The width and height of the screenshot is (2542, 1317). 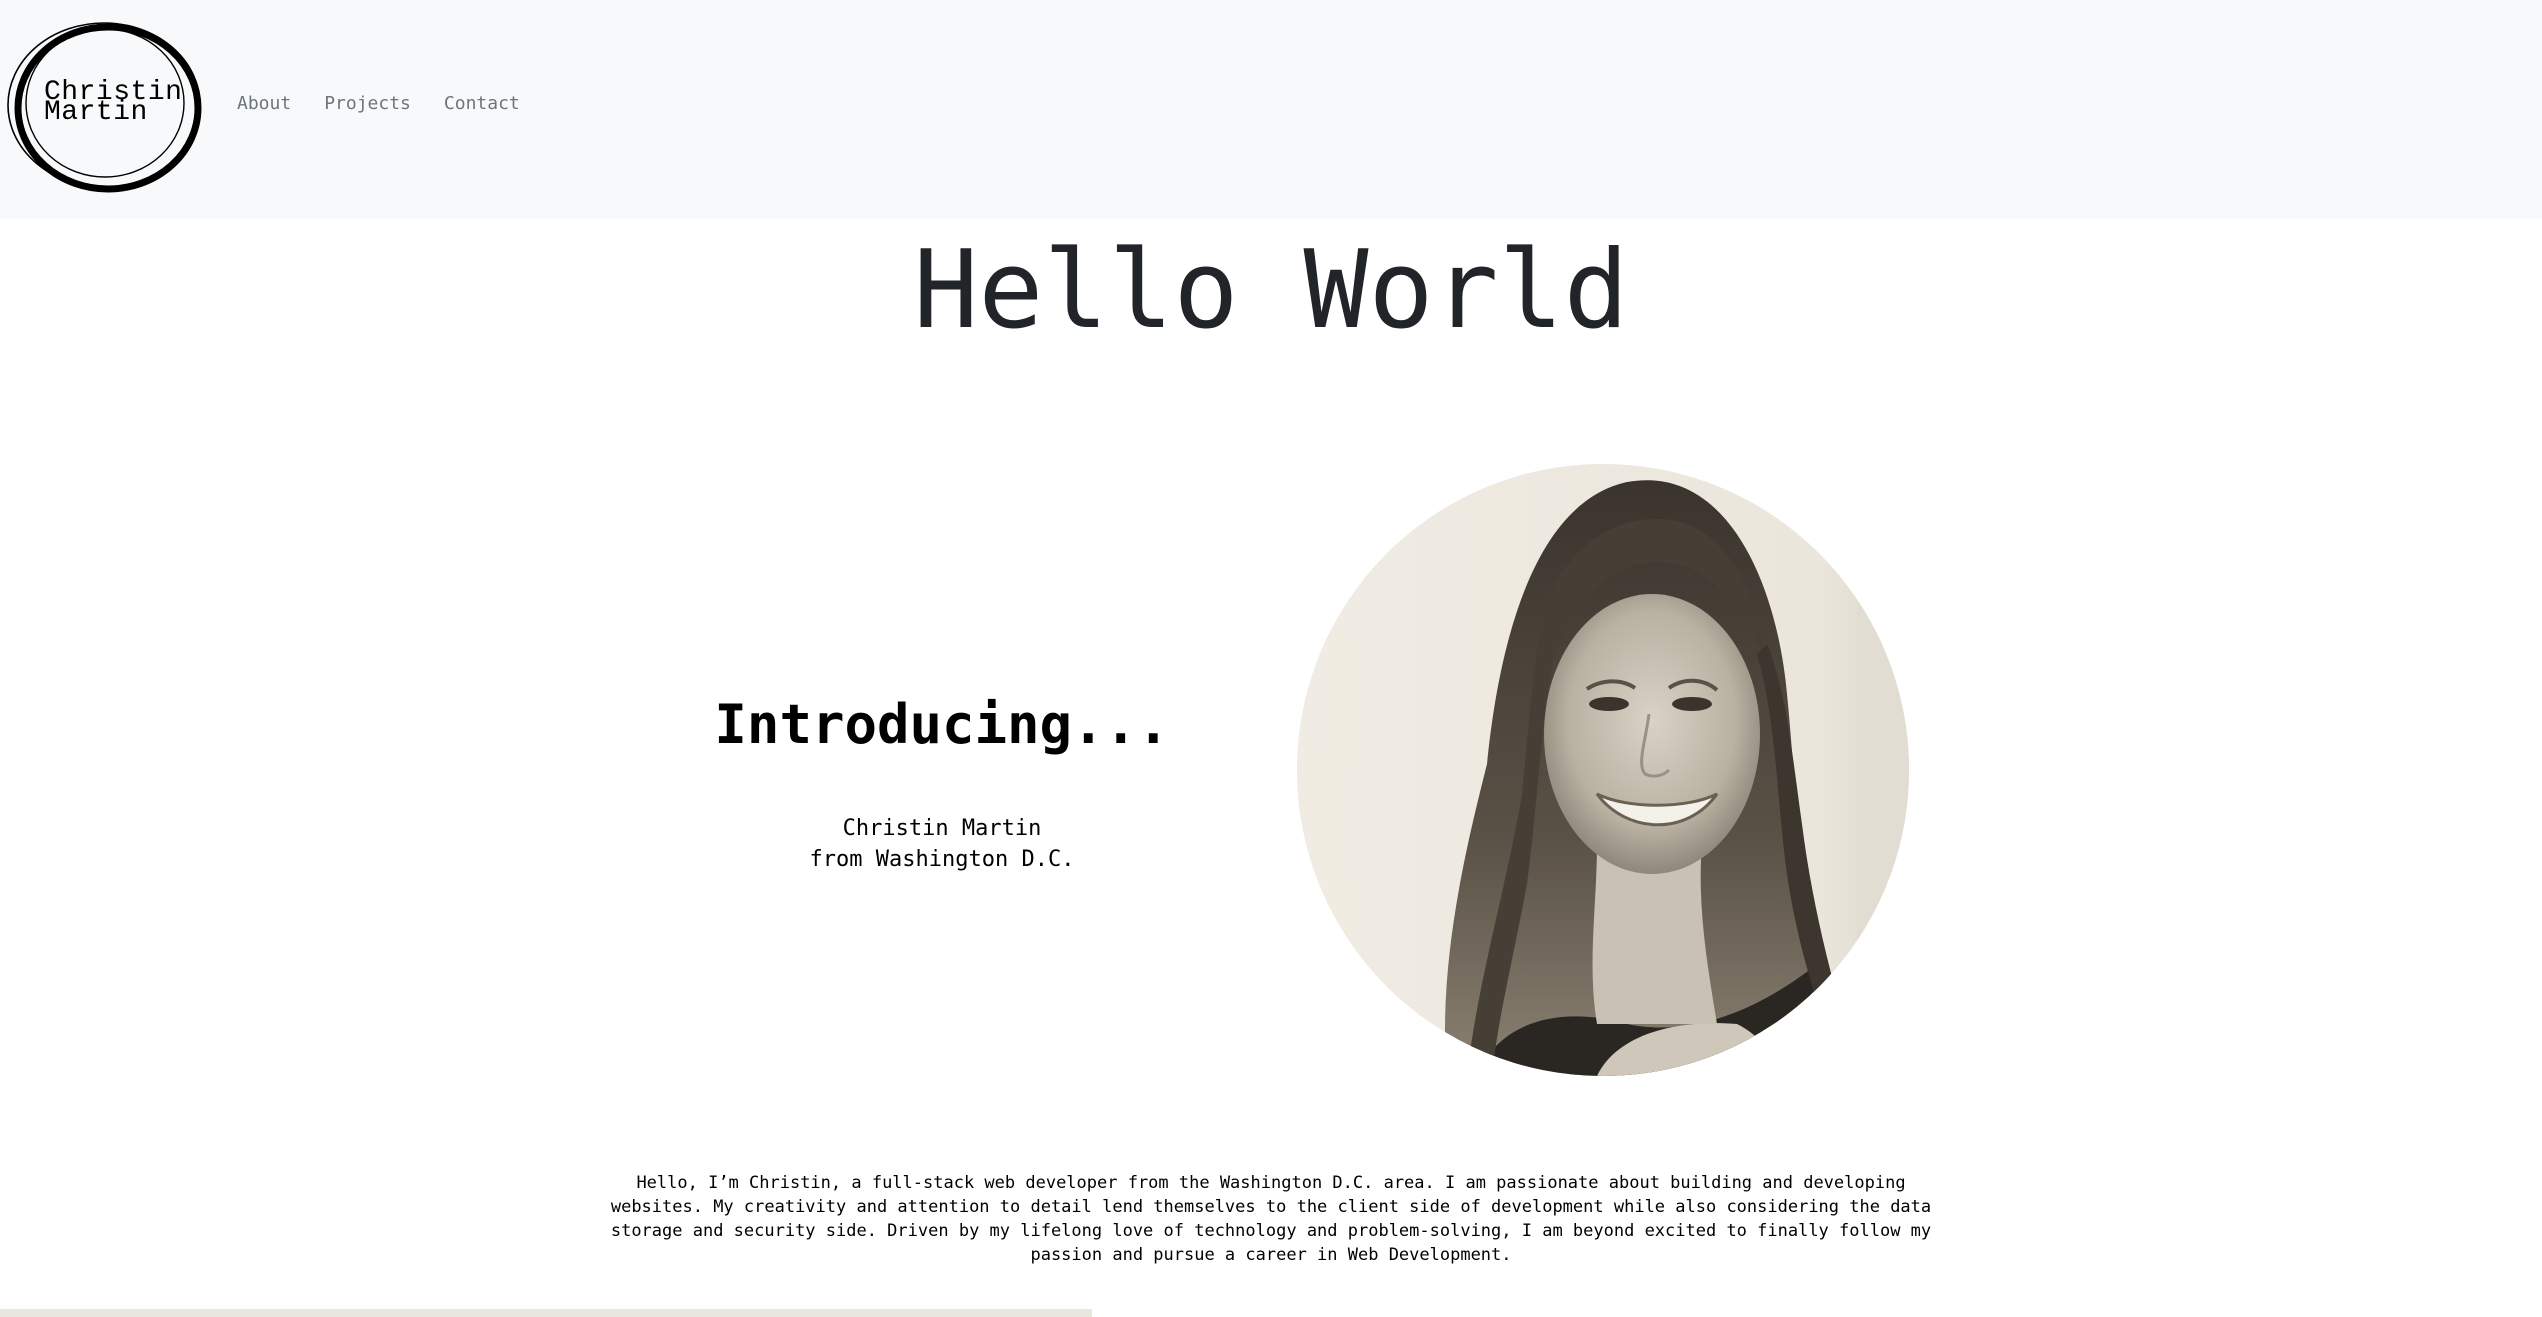 What do you see at coordinates (942, 859) in the screenshot?
I see `intro-location: from Washington D.C.` at bounding box center [942, 859].